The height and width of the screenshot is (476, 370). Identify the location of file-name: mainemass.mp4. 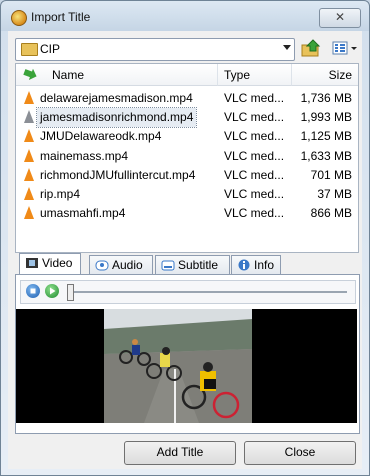
(84, 155).